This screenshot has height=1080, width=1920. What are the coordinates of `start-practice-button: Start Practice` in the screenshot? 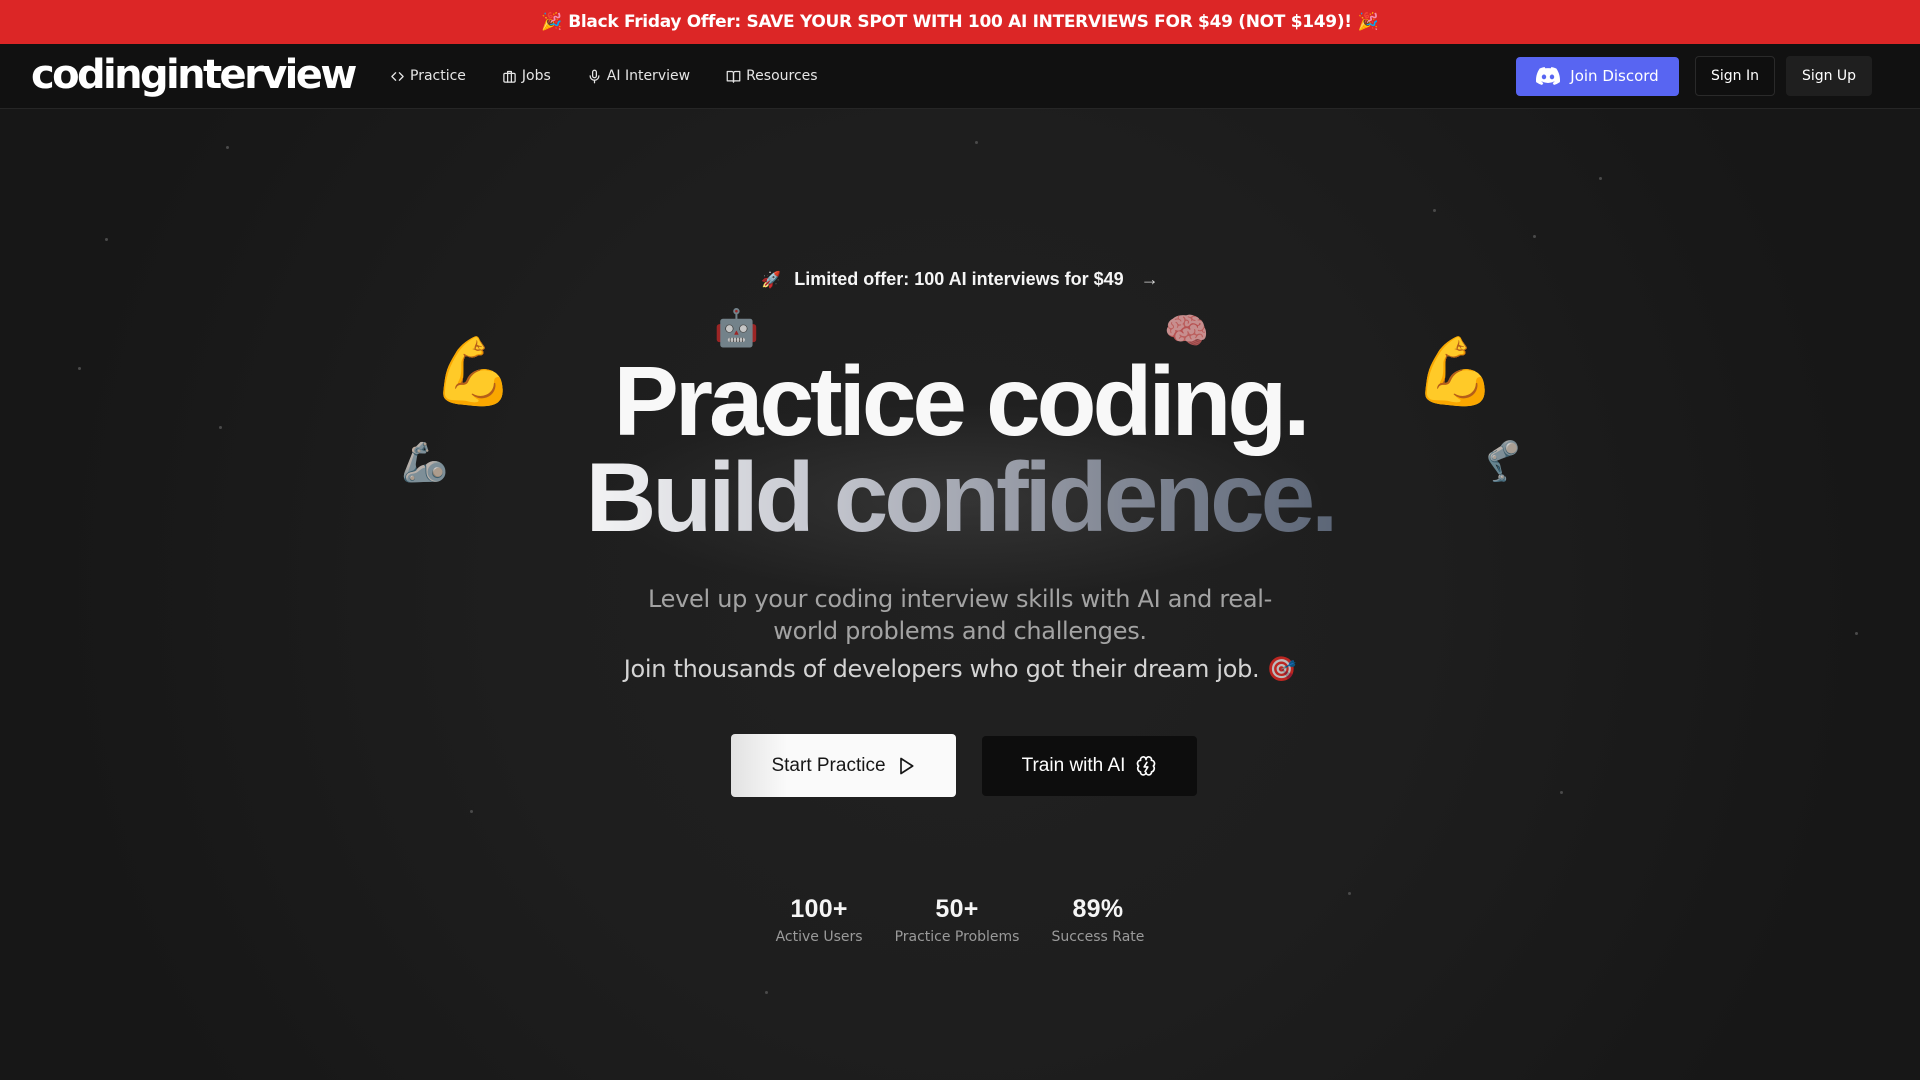 It's located at (843, 765).